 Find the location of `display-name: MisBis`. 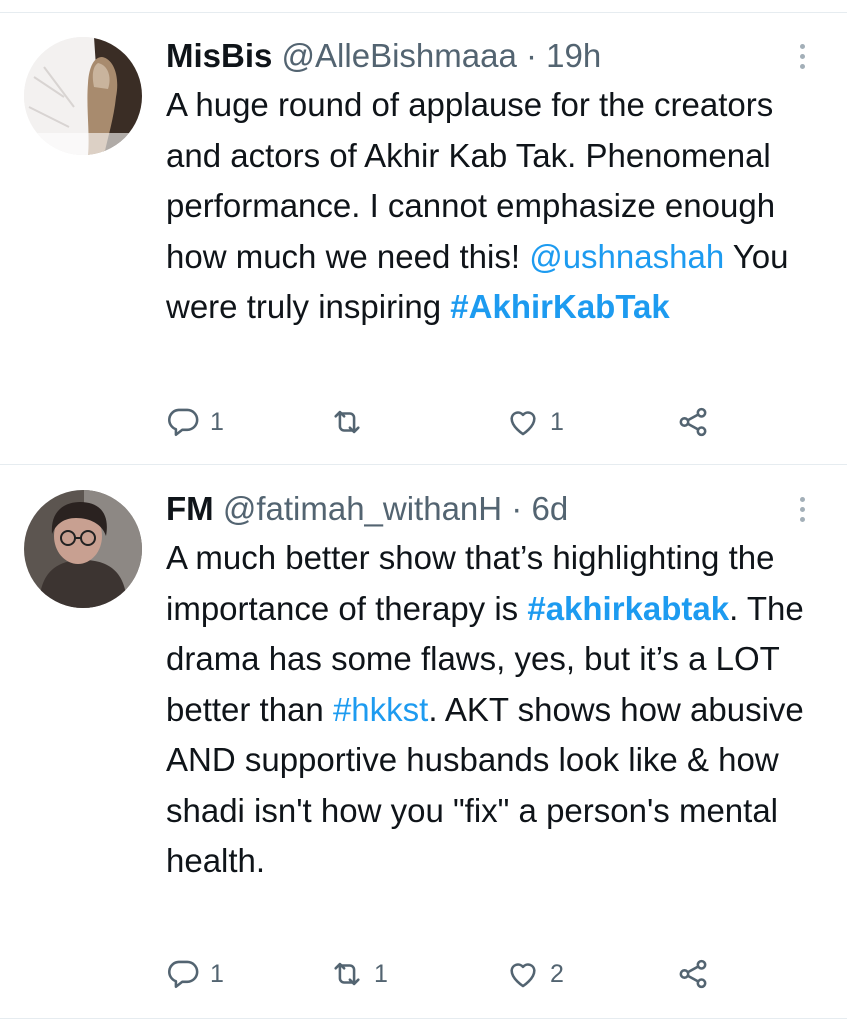

display-name: MisBis is located at coordinates (219, 55).